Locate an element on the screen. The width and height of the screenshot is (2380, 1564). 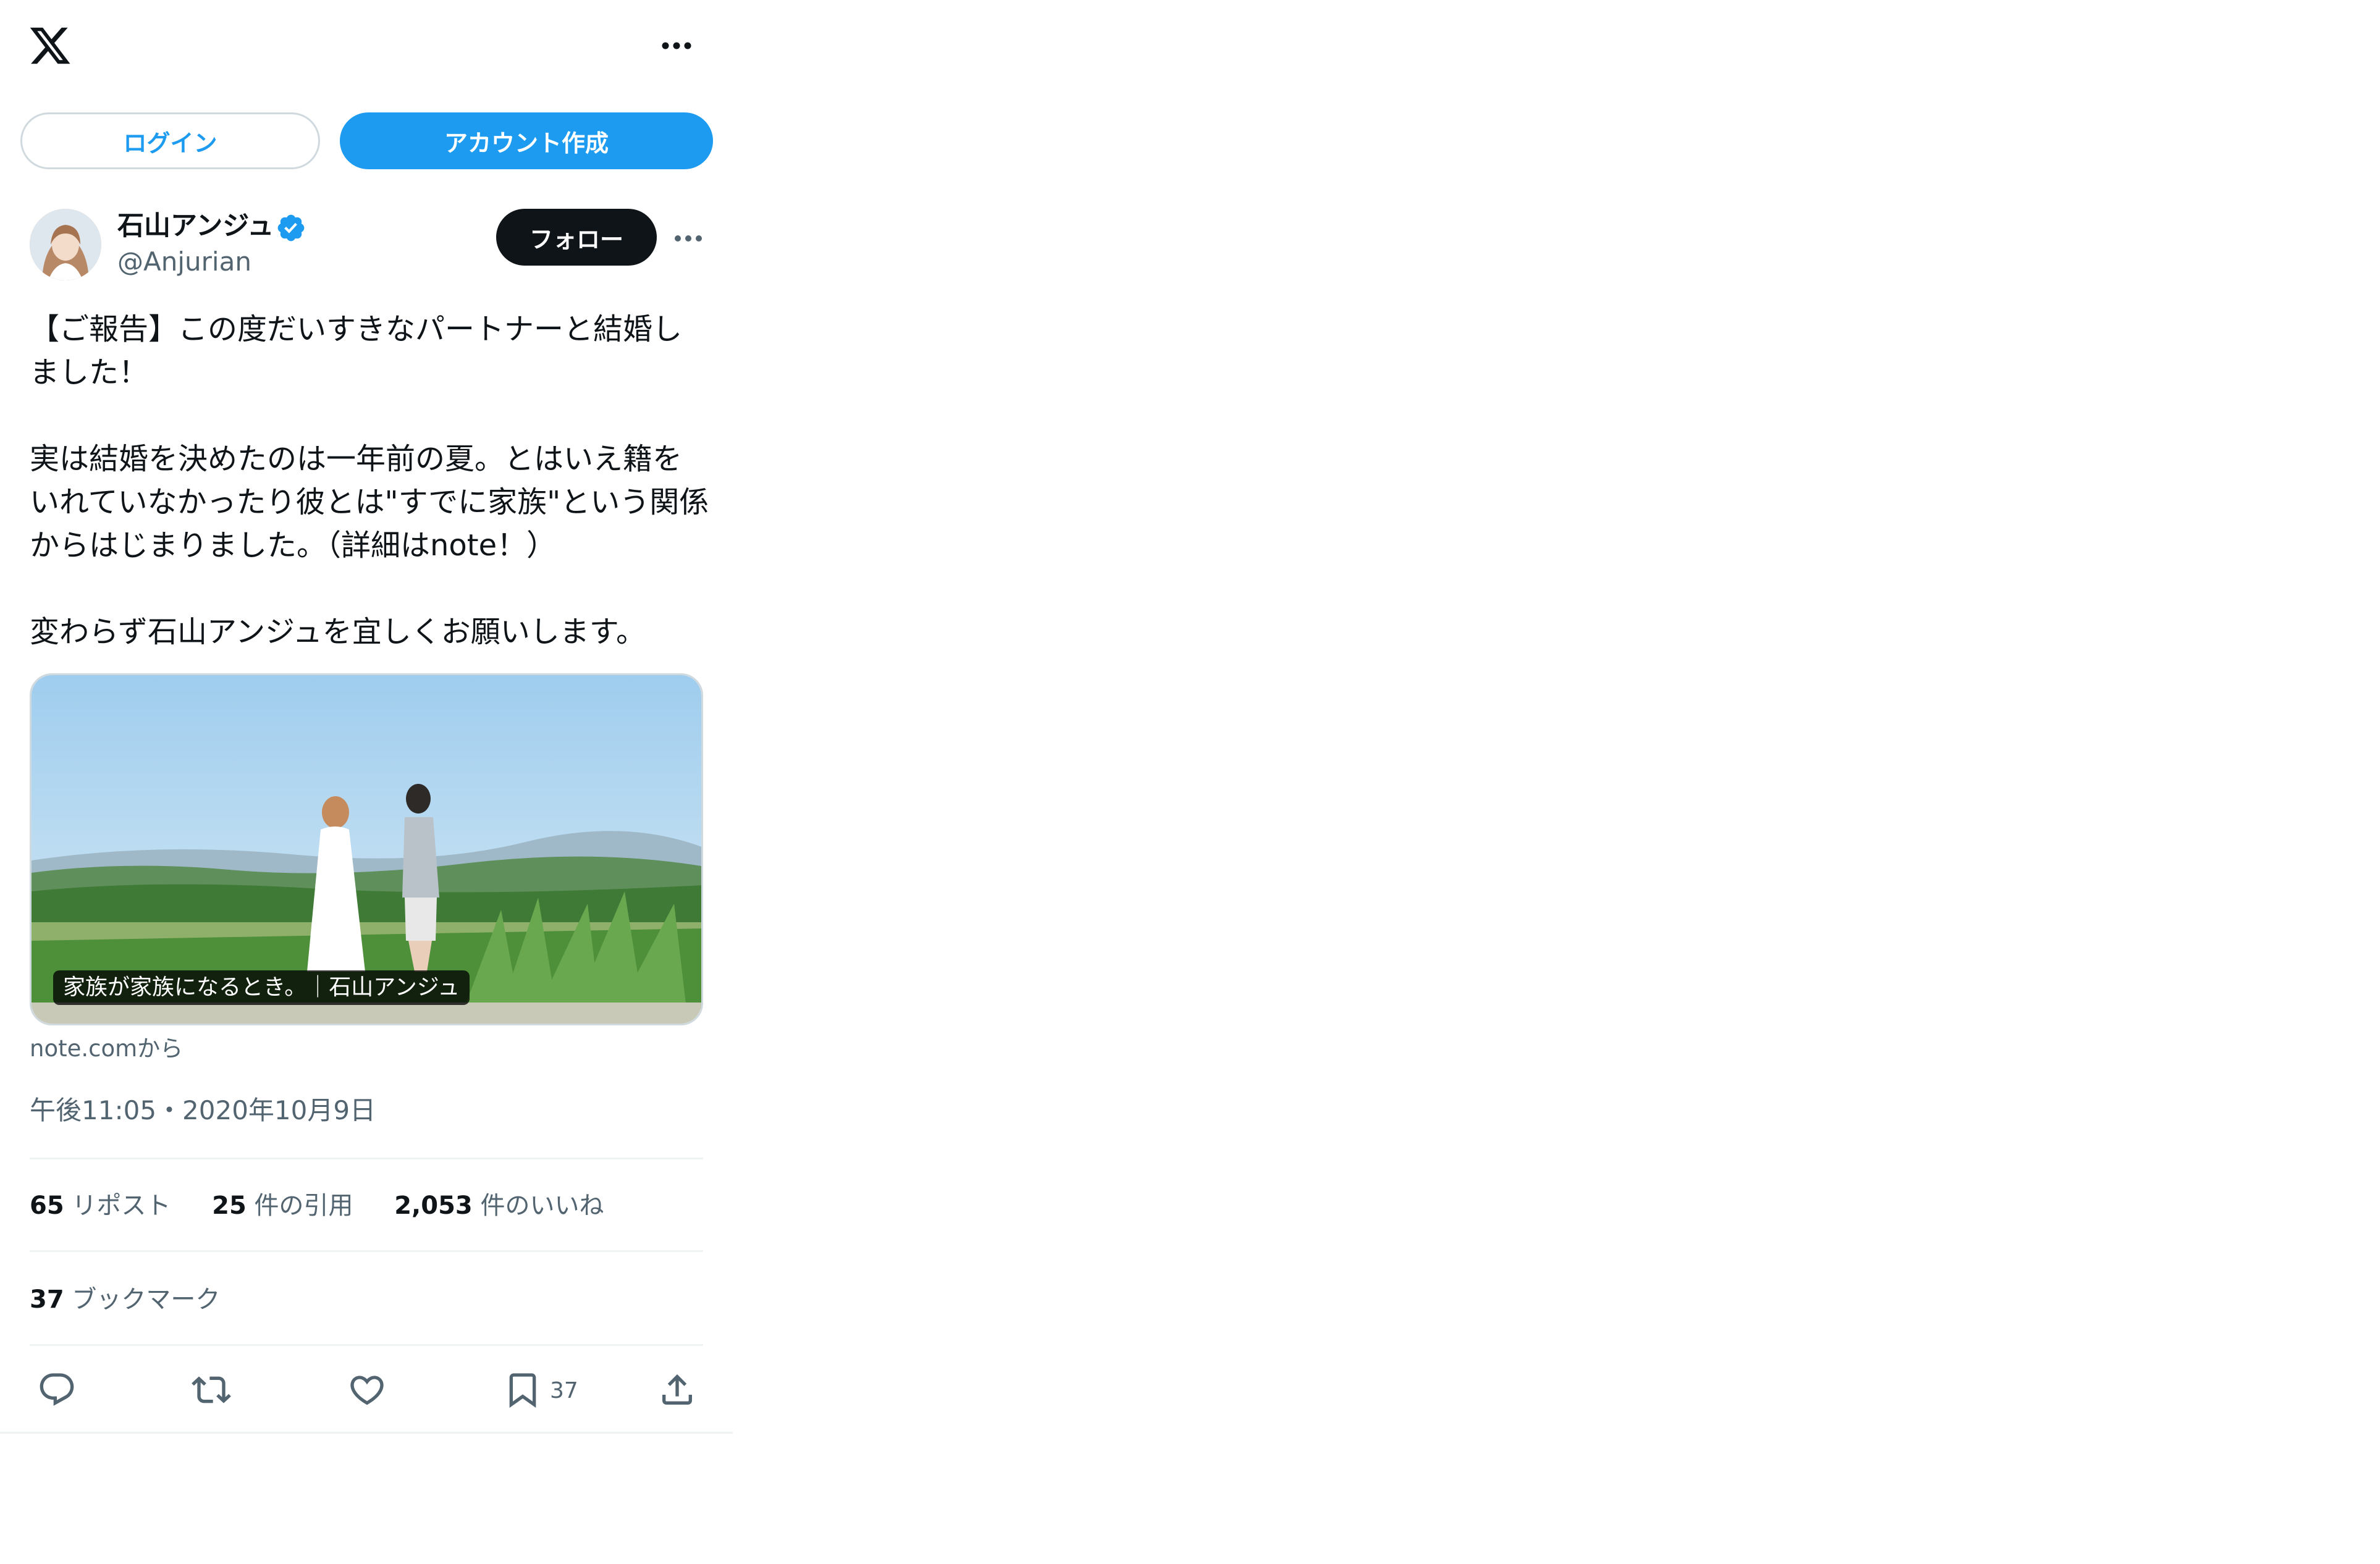
reposts-stat: 65 リポスト is located at coordinates (101, 1206).